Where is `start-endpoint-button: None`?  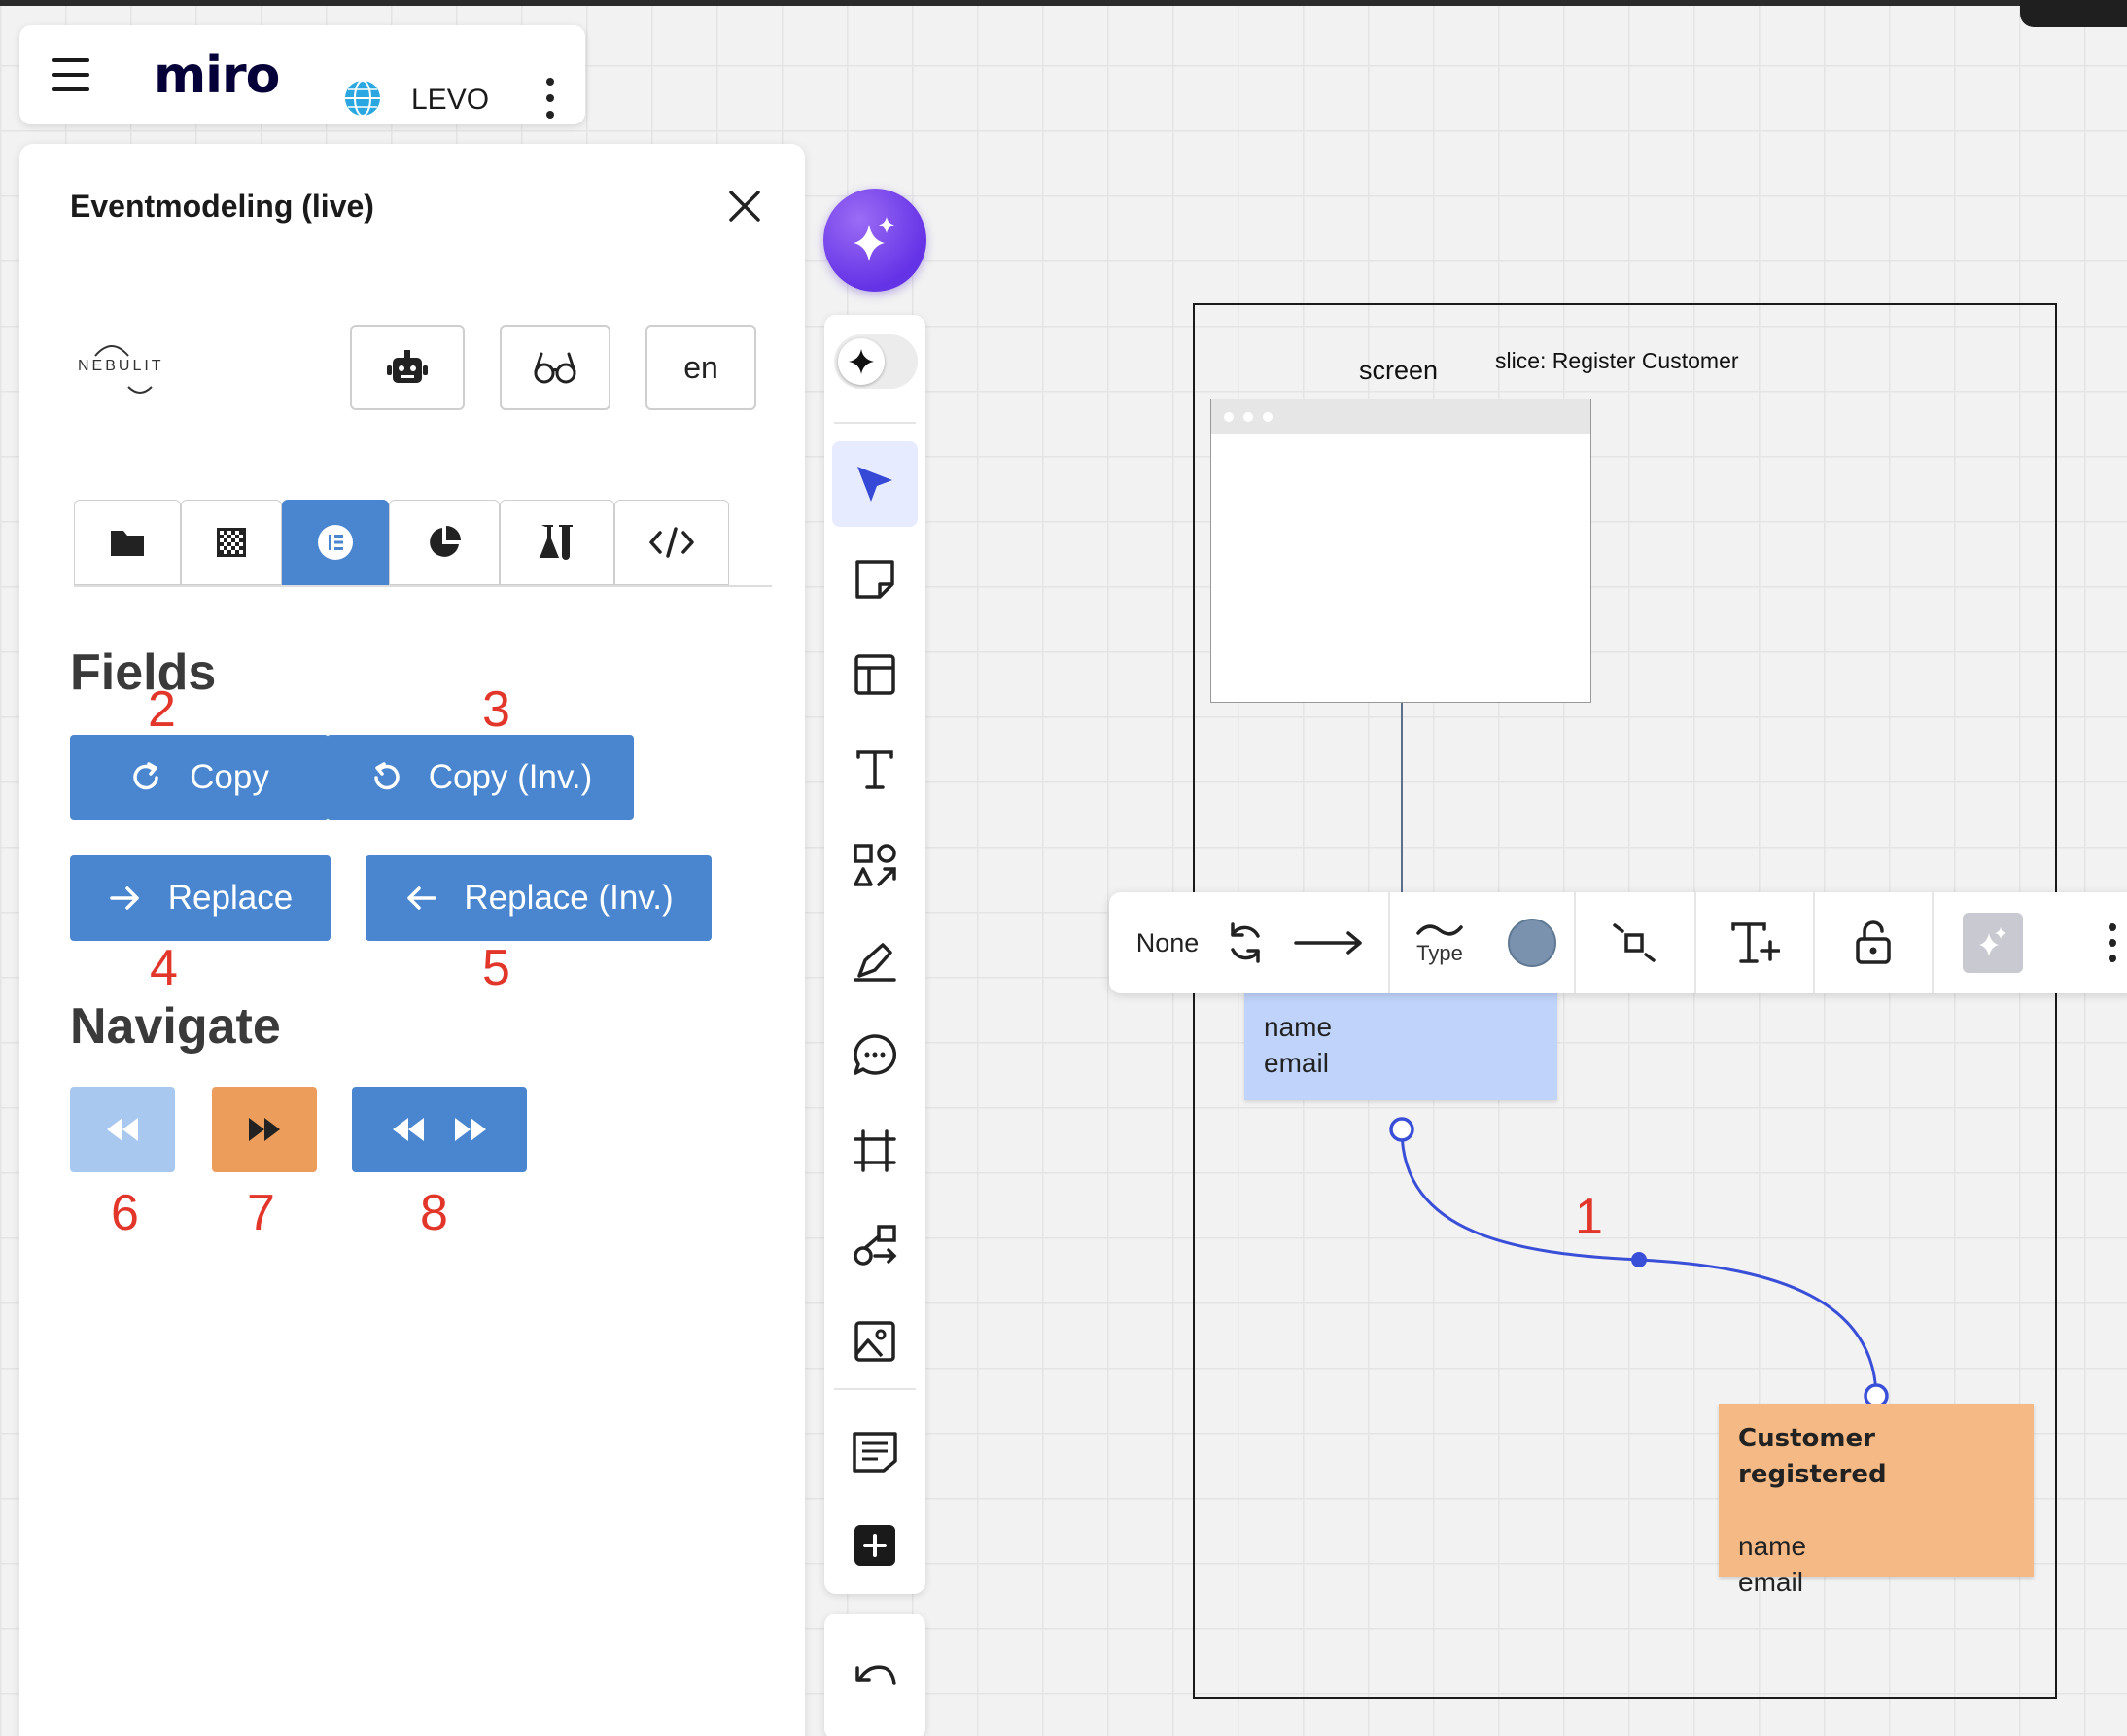
start-endpoint-button: None is located at coordinates (1167, 942).